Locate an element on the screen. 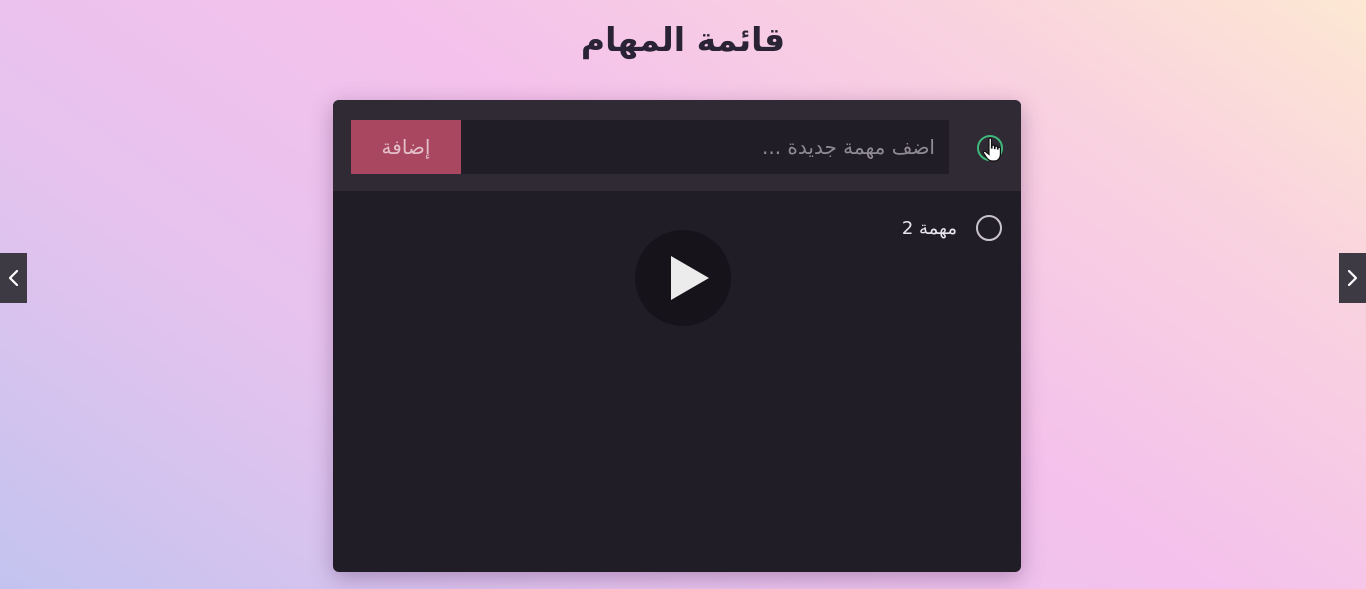 Image resolution: width=1366 pixels, height=589 pixels. task-label: مهمة 2 is located at coordinates (929, 228).